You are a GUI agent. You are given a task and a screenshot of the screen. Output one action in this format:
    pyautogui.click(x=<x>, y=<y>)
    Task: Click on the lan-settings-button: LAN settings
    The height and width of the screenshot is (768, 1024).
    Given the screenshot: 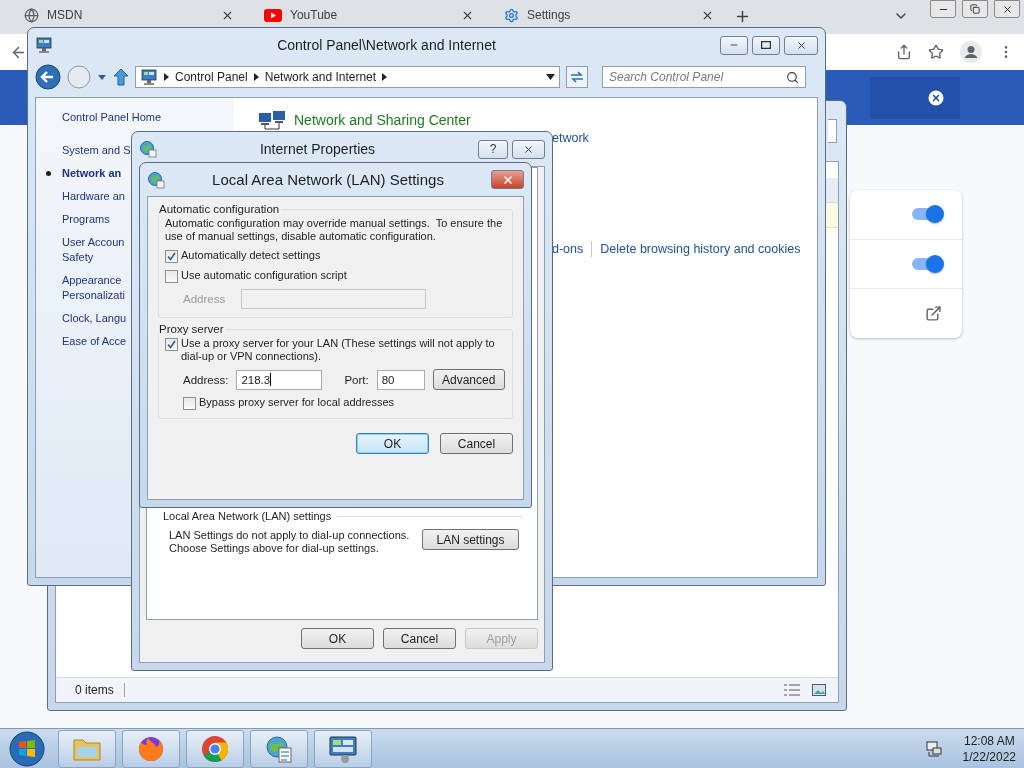 What is the action you would take?
    pyautogui.click(x=470, y=539)
    